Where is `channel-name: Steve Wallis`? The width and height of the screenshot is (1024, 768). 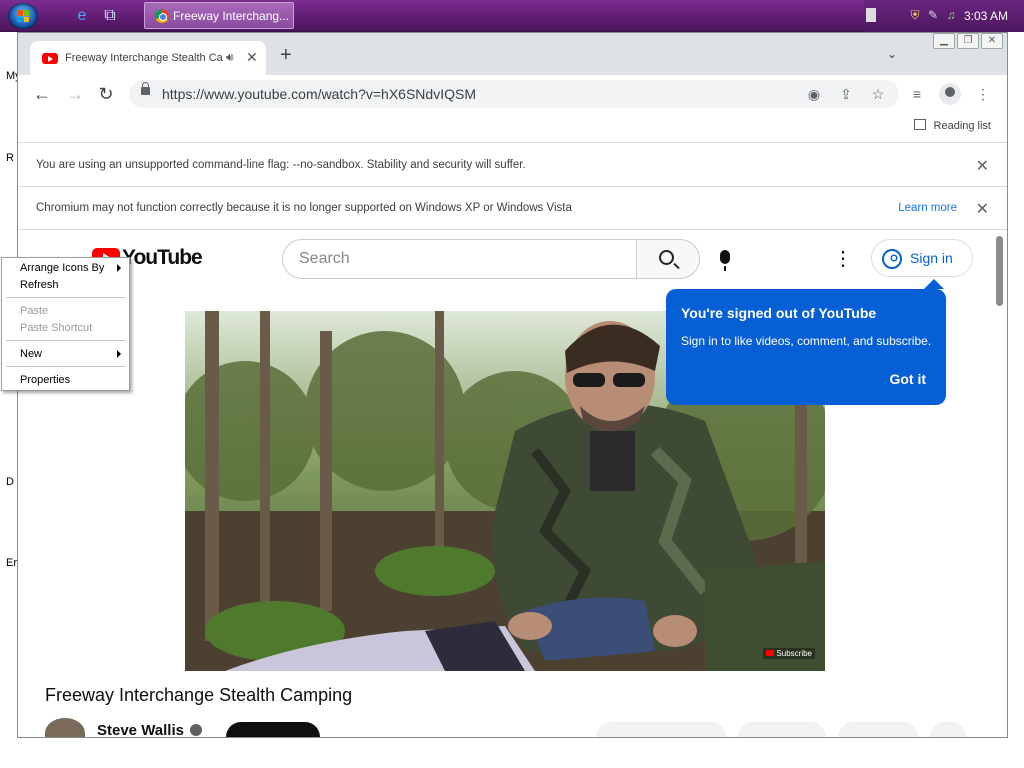
channel-name: Steve Wallis is located at coordinates (140, 730).